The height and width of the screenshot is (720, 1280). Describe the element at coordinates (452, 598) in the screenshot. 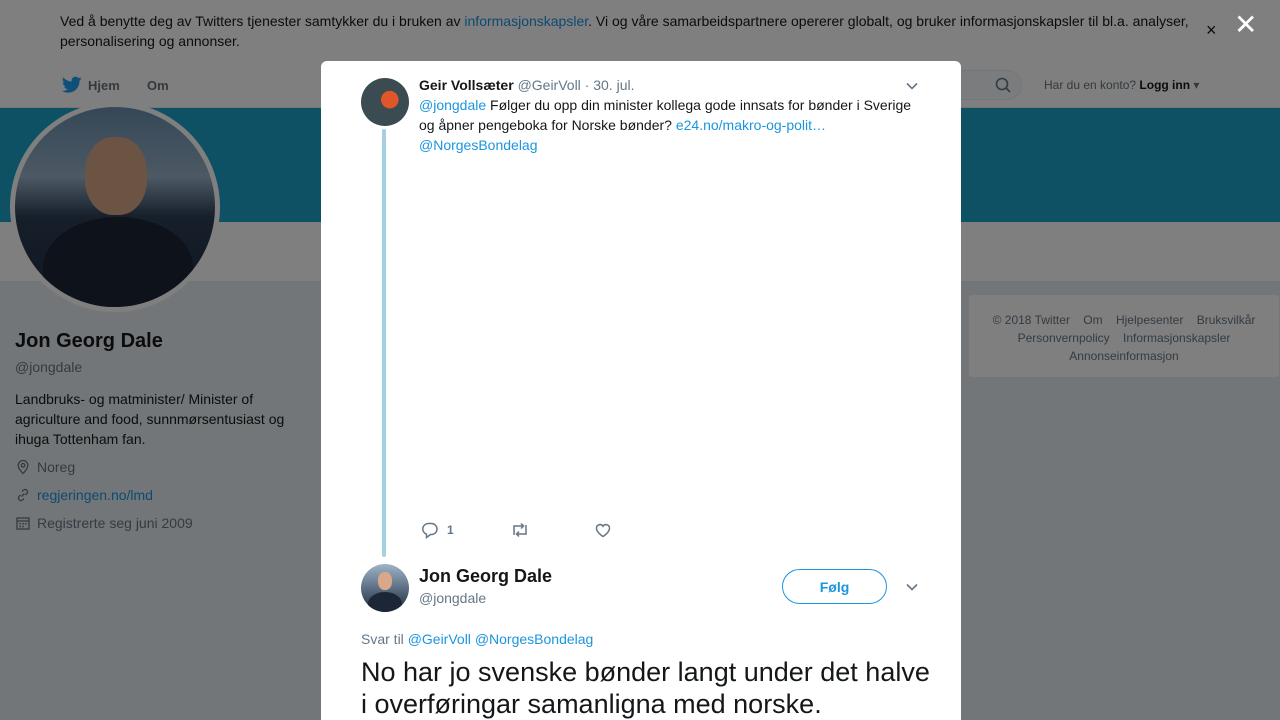

I see `main-author-handle: @jongdale` at that location.